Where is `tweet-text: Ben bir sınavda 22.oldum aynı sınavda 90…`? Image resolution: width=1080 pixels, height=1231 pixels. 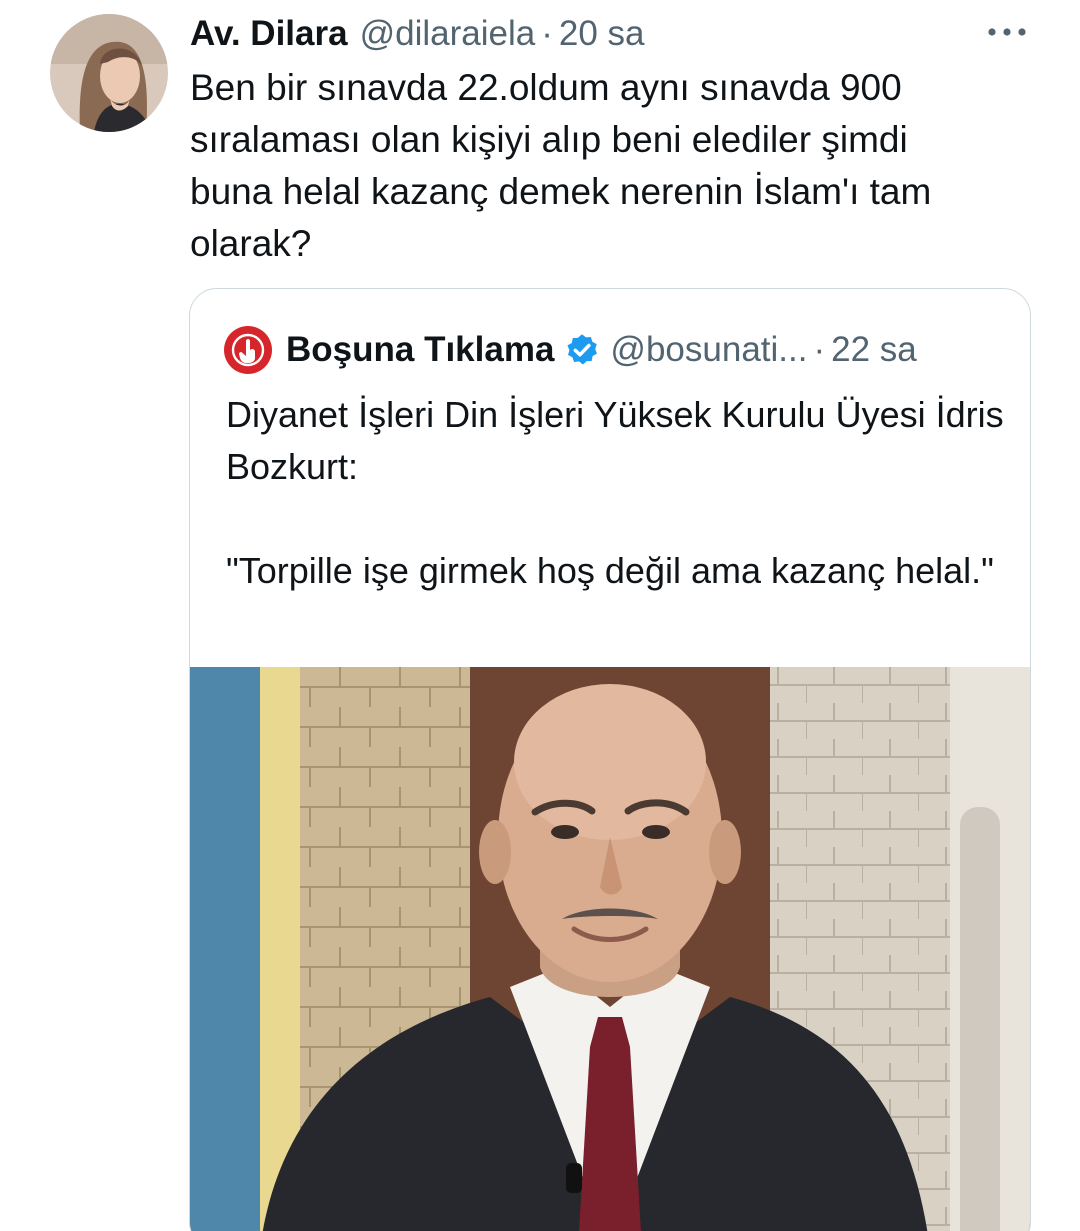
tweet-text: Ben bir sınavda 22.oldum aynı sınavda 90… is located at coordinates (561, 165).